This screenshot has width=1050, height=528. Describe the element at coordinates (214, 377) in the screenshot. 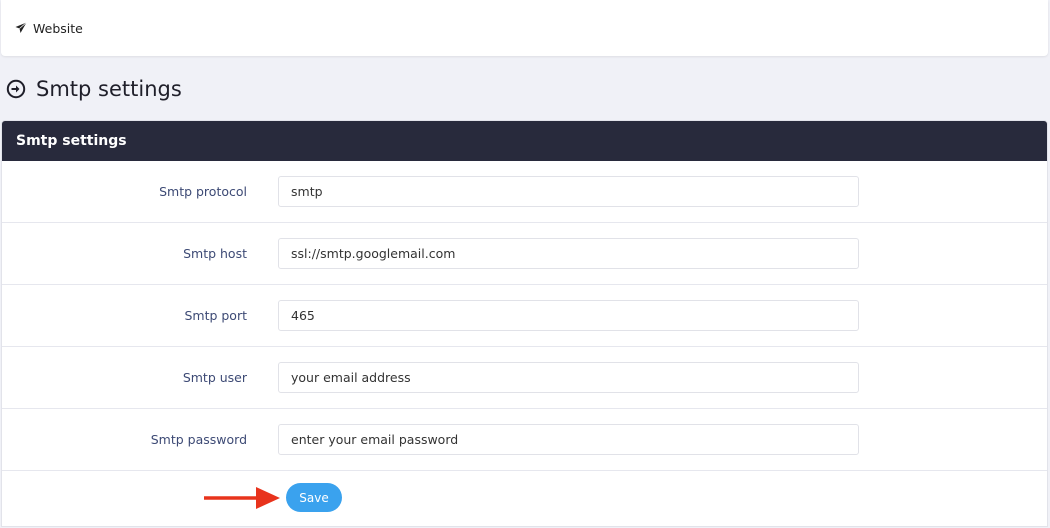

I see `smtp-user-label: Smtp user` at that location.